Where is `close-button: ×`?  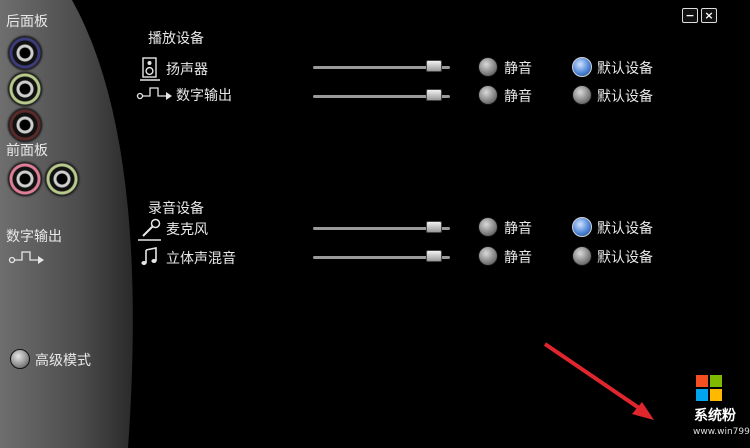
close-button: × is located at coordinates (709, 15).